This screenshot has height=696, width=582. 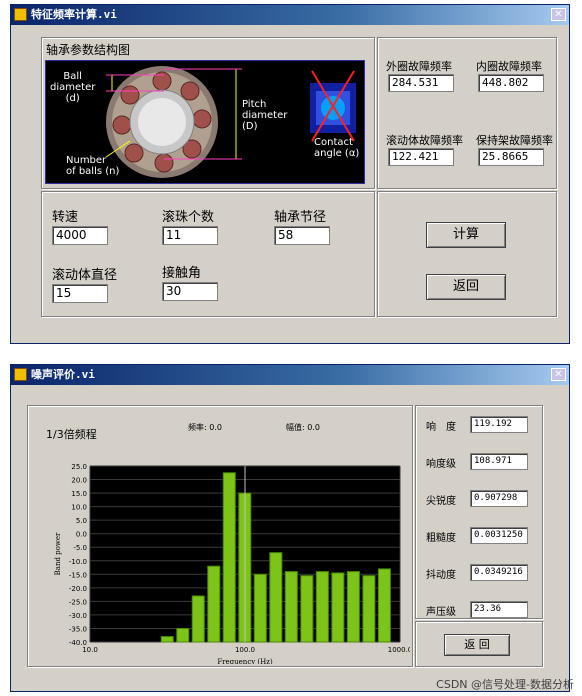 I want to click on inner-race-freq-field: 448.802, so click(x=511, y=83).